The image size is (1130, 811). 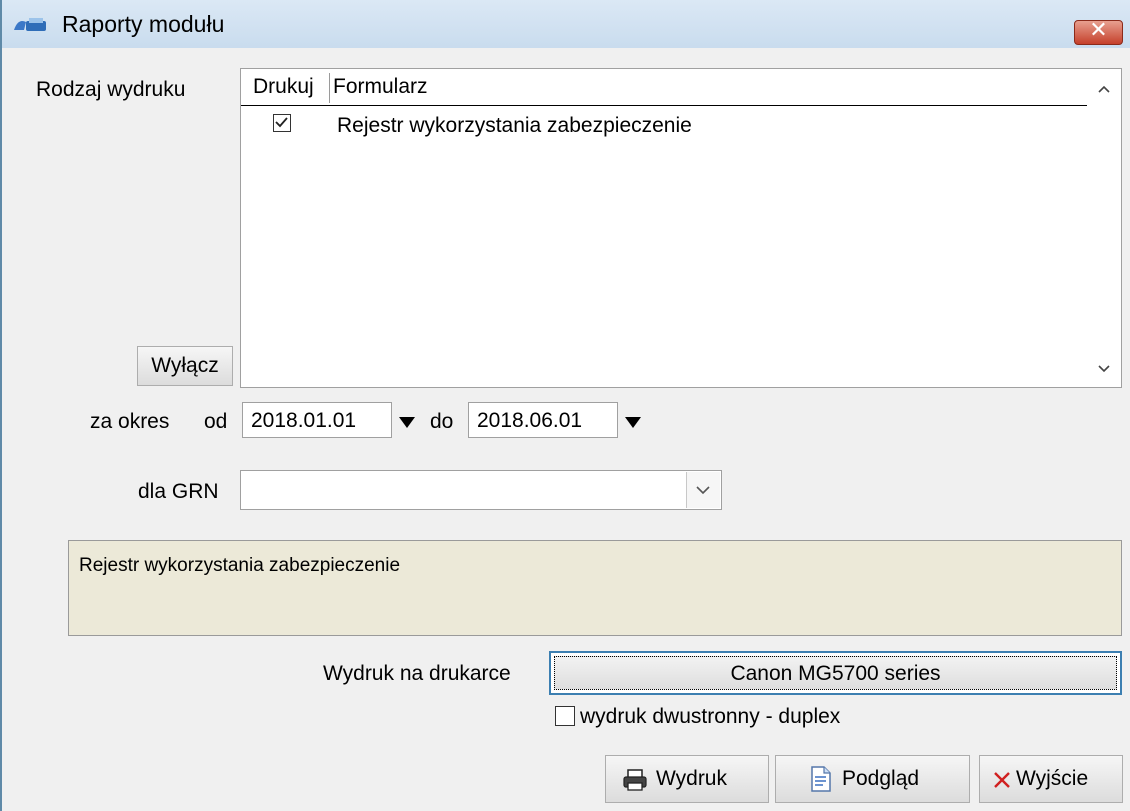 I want to click on column-divider, so click(x=329, y=88).